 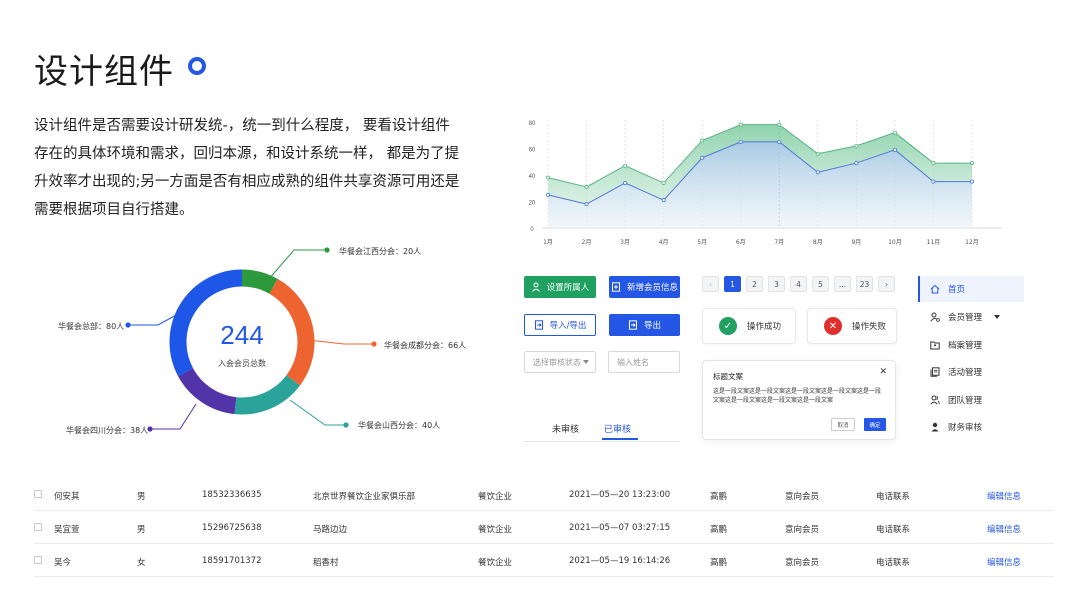 I want to click on cell-company: 北京世界餐饮企业家俱乐部, so click(x=364, y=497).